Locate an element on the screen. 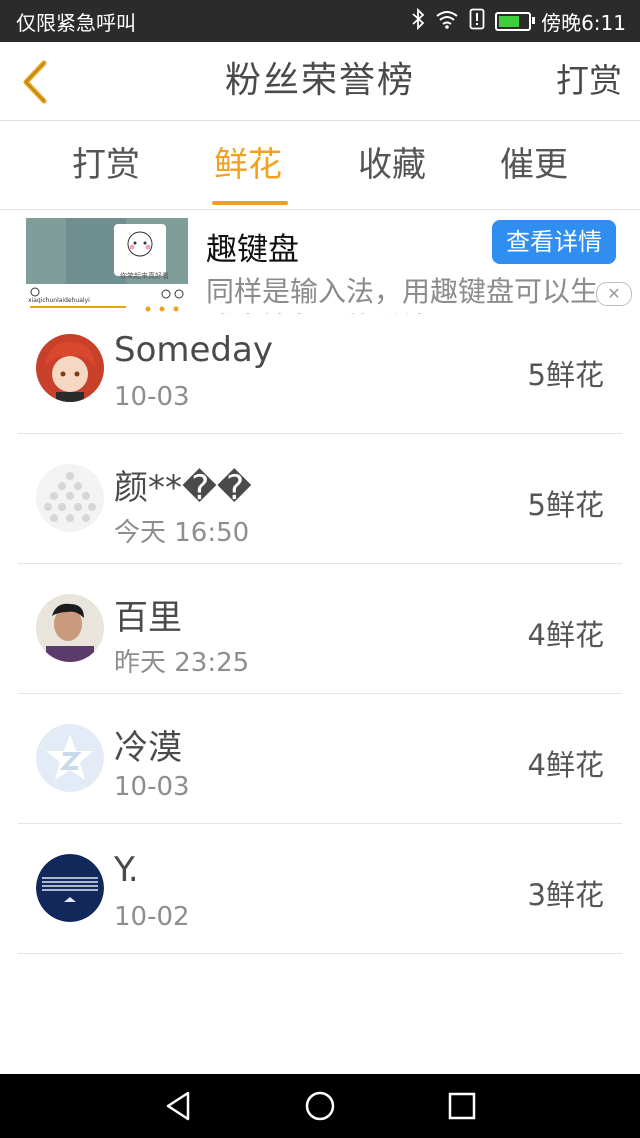  list-item: Y. 10-02 3鲜花 is located at coordinates (320, 889).